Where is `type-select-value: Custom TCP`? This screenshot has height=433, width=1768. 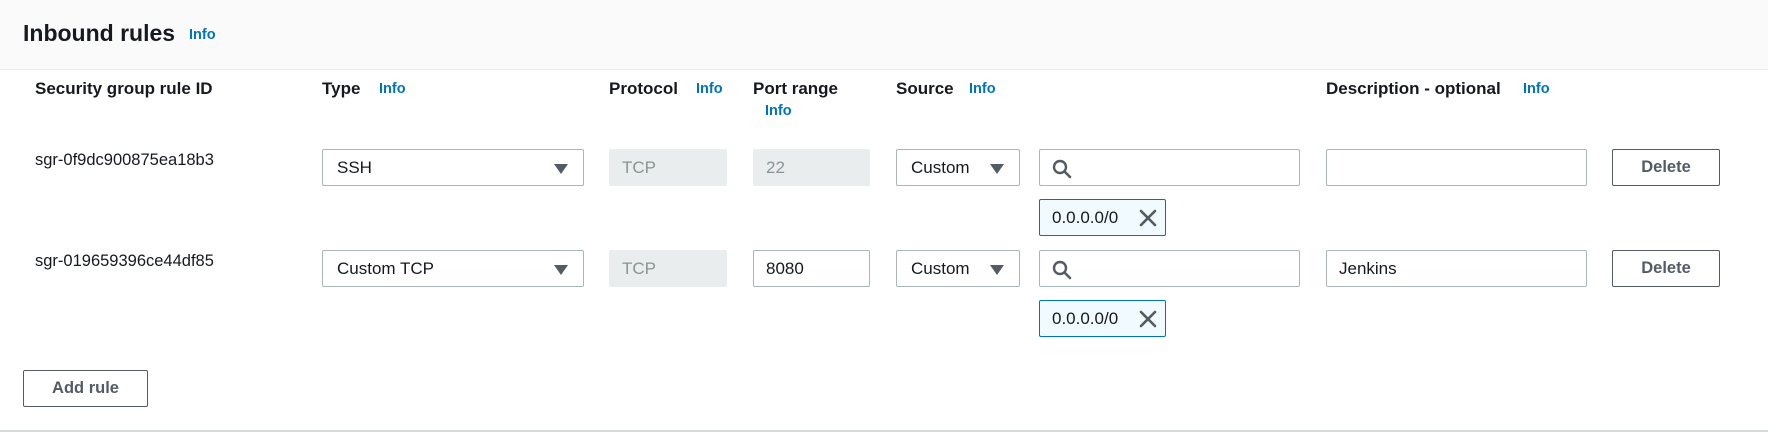 type-select-value: Custom TCP is located at coordinates (385, 268).